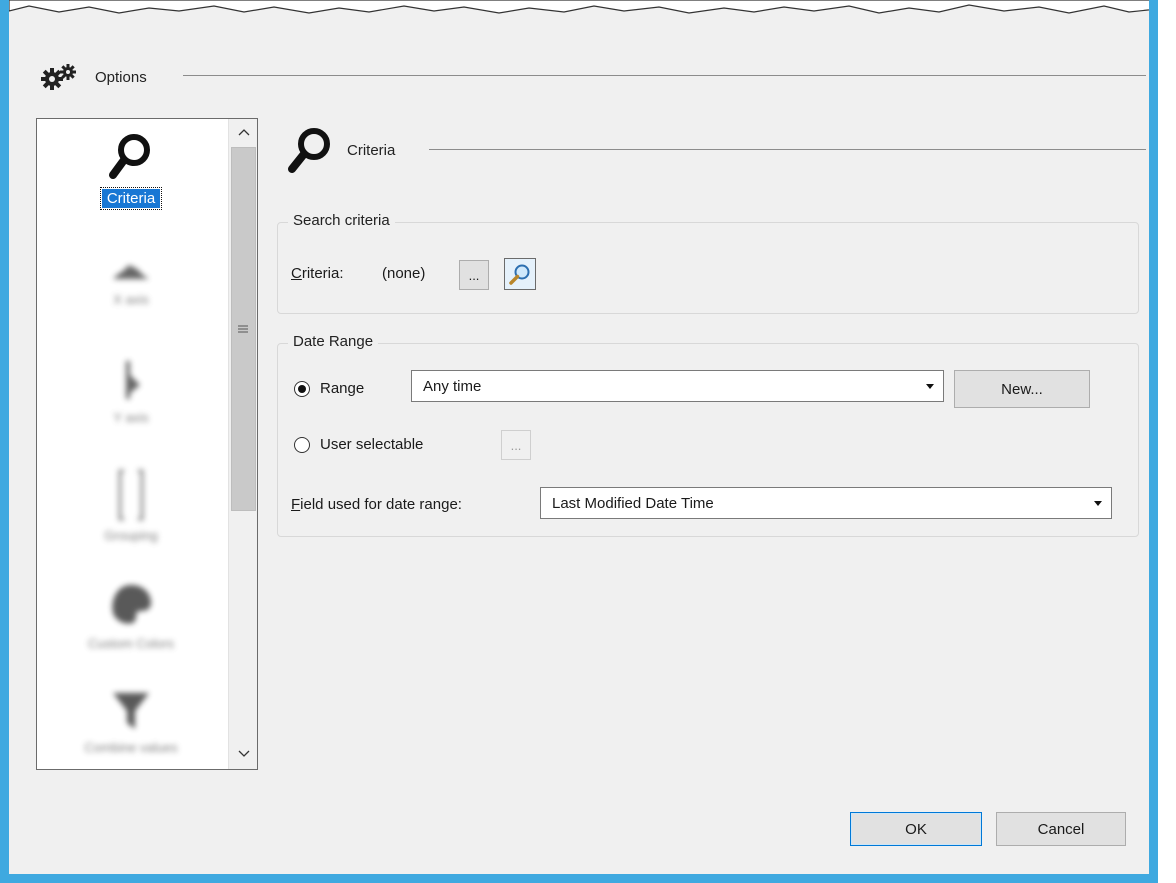 Image resolution: width=1176 pixels, height=883 pixels. Describe the element at coordinates (131, 198) in the screenshot. I see `nav-item-label: Criteria` at that location.